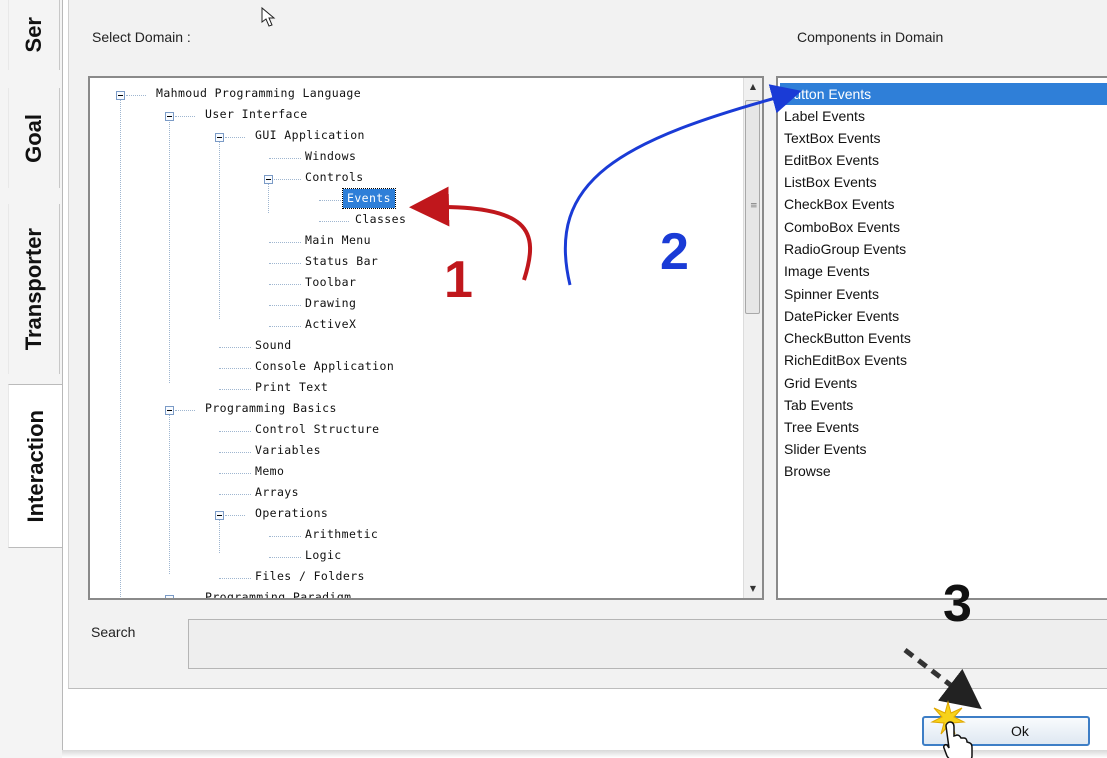 This screenshot has width=1107, height=758. Describe the element at coordinates (471, 233) in the screenshot. I see `arrow-step1` at that location.